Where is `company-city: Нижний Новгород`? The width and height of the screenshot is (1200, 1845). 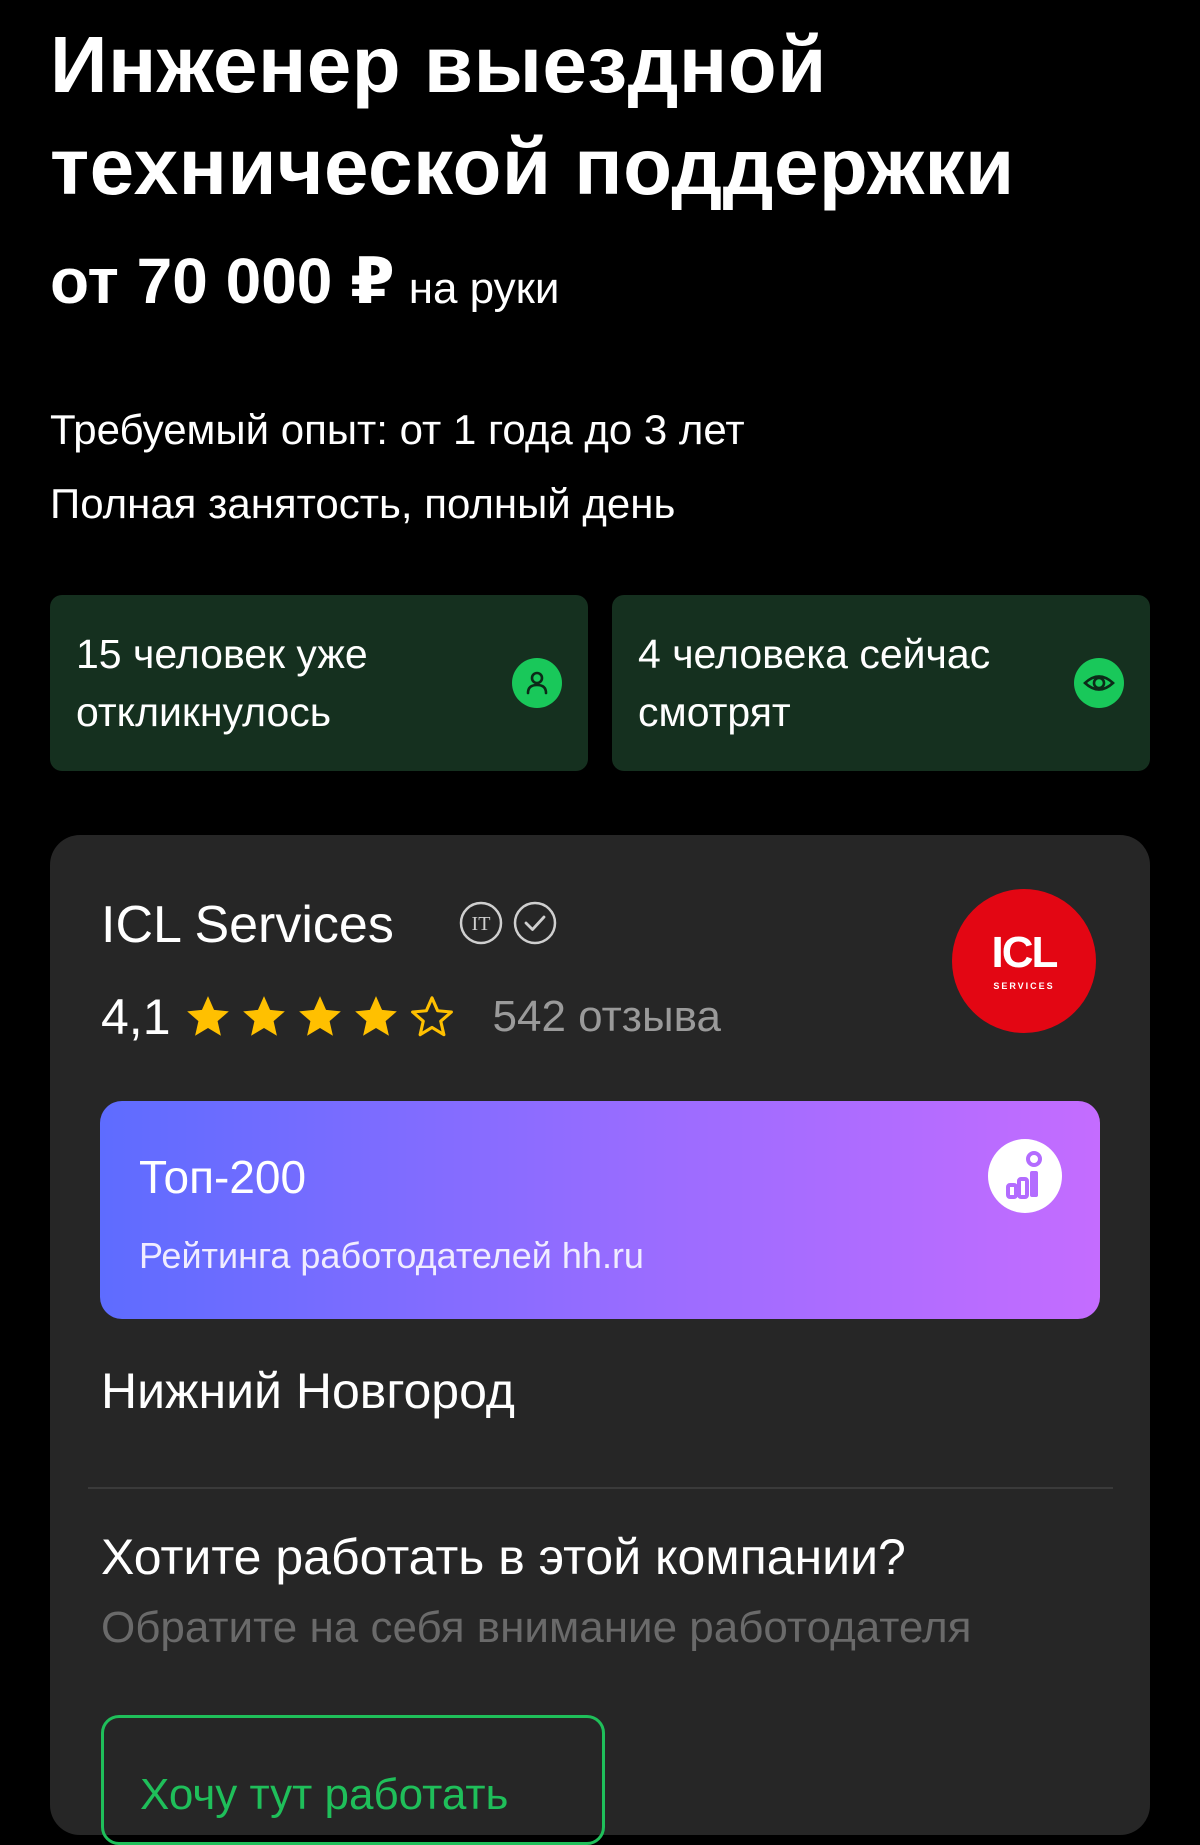
company-city: Нижний Новгород is located at coordinates (308, 1391).